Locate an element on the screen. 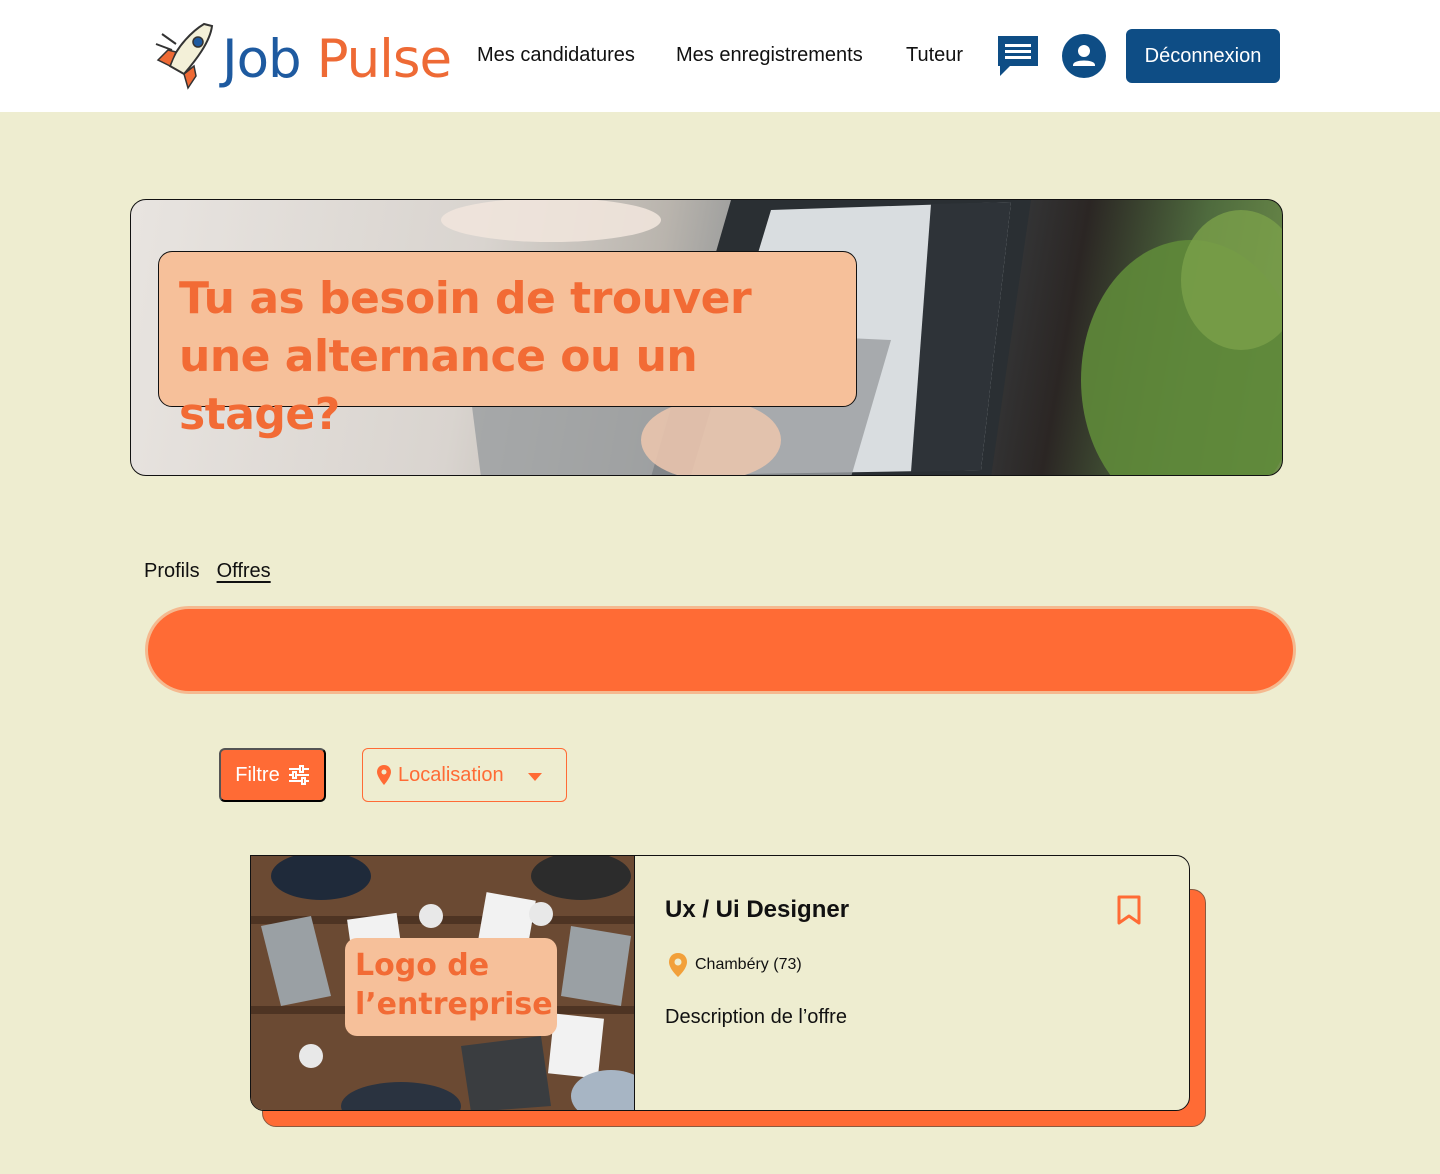 The width and height of the screenshot is (1440, 1174). tab-offers: Offres is located at coordinates (244, 571).